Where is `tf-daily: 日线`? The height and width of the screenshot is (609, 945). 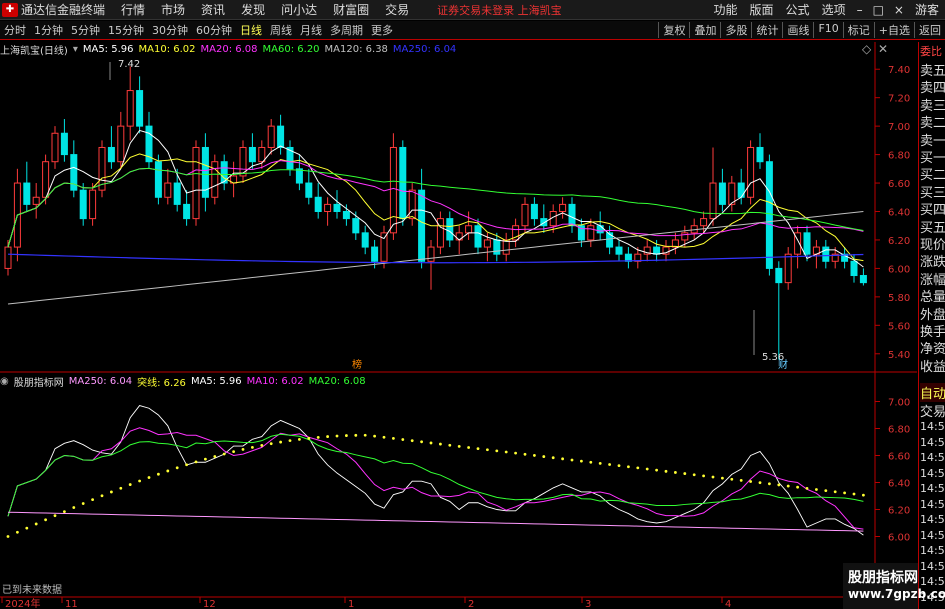 tf-daily: 日线 is located at coordinates (251, 30).